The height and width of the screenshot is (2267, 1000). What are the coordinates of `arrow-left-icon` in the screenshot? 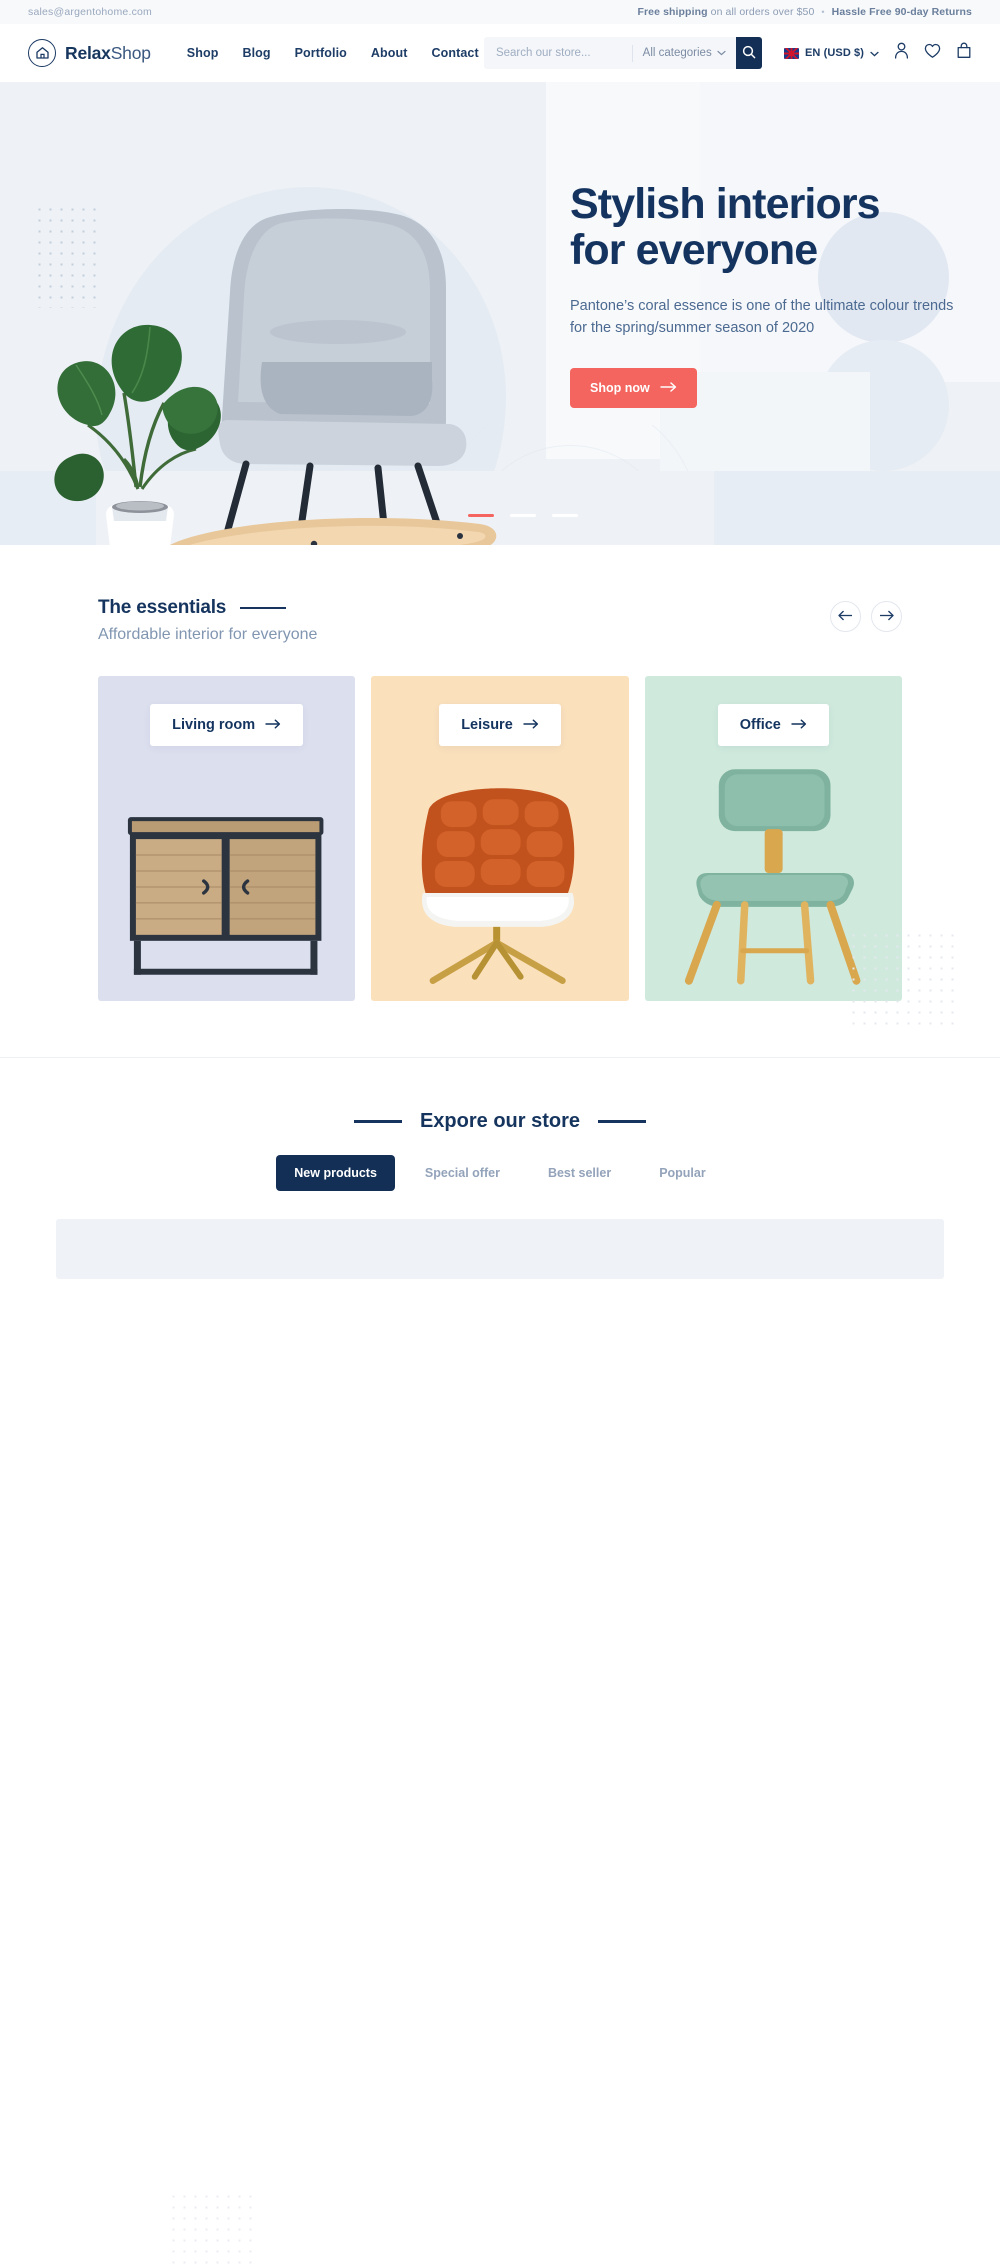 It's located at (845, 616).